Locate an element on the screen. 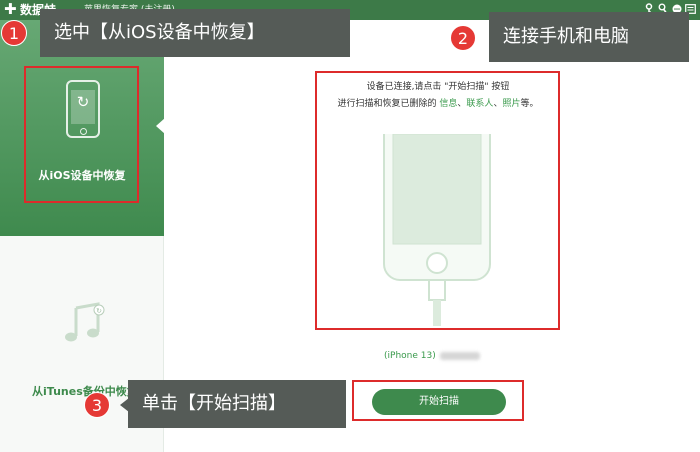 The height and width of the screenshot is (452, 700). tutorial-step-1: 选中【从iOS设备中恢复】 is located at coordinates (195, 33).